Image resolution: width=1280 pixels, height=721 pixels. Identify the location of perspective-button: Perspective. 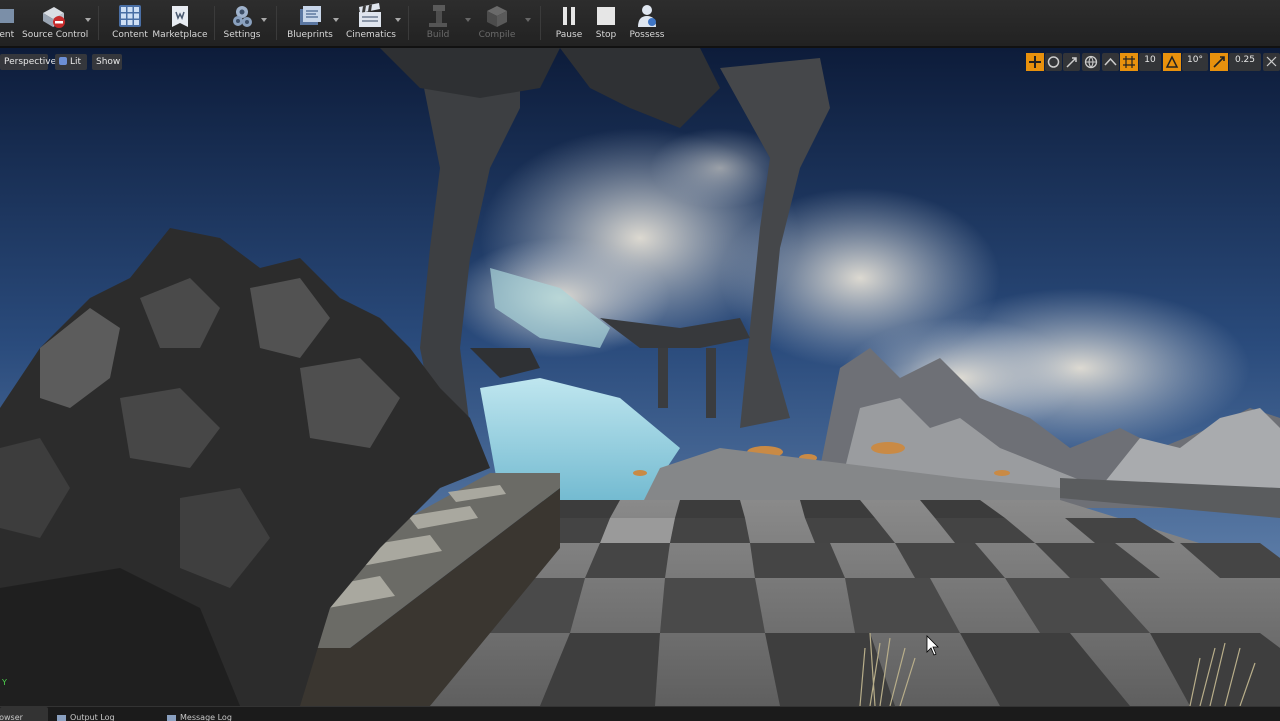
(28, 62).